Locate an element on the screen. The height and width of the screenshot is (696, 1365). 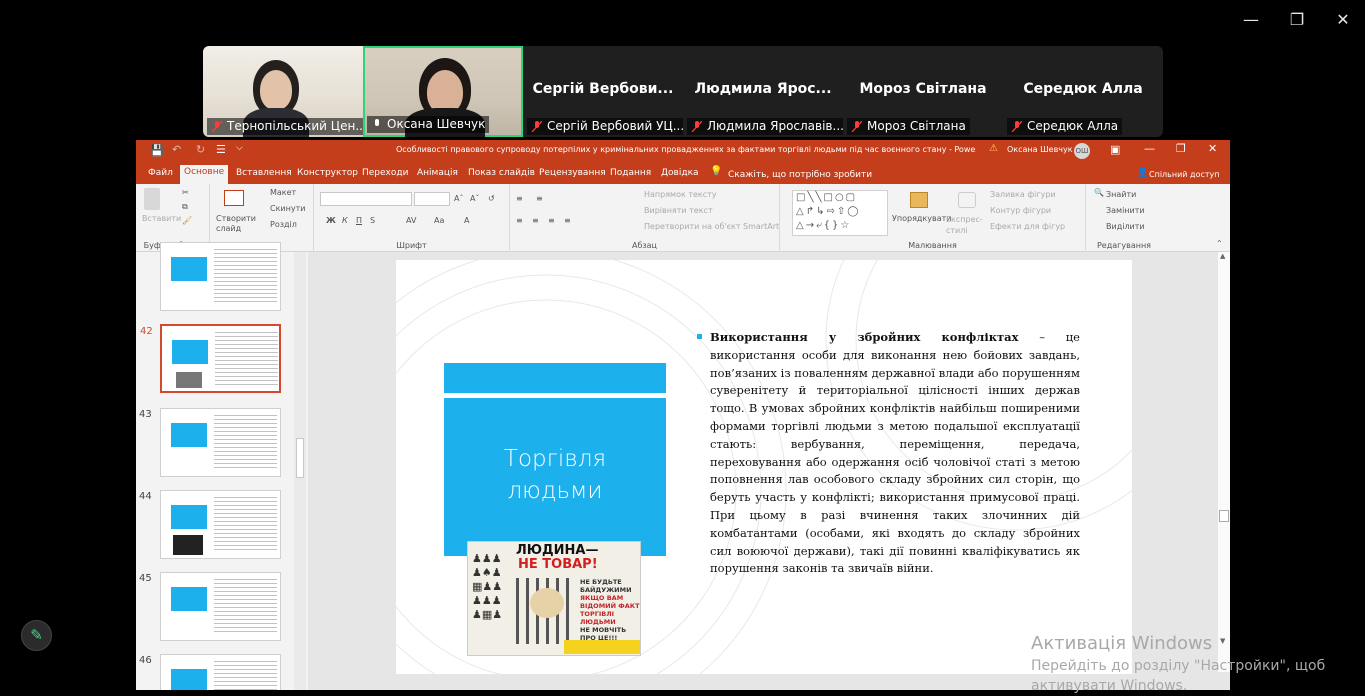
participant-tile: Середюк Алла Середюк Алла is located at coordinates (1083, 91).